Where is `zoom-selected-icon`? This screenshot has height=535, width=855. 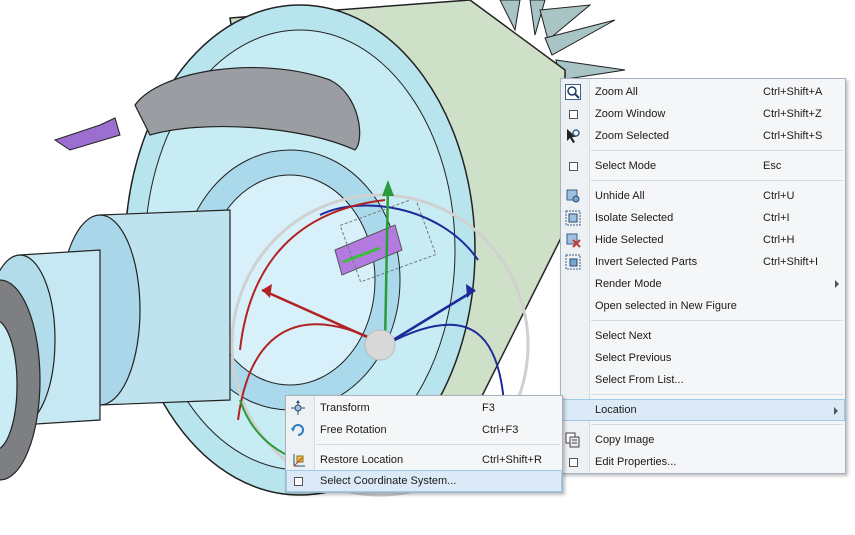
zoom-selected-icon is located at coordinates (573, 136).